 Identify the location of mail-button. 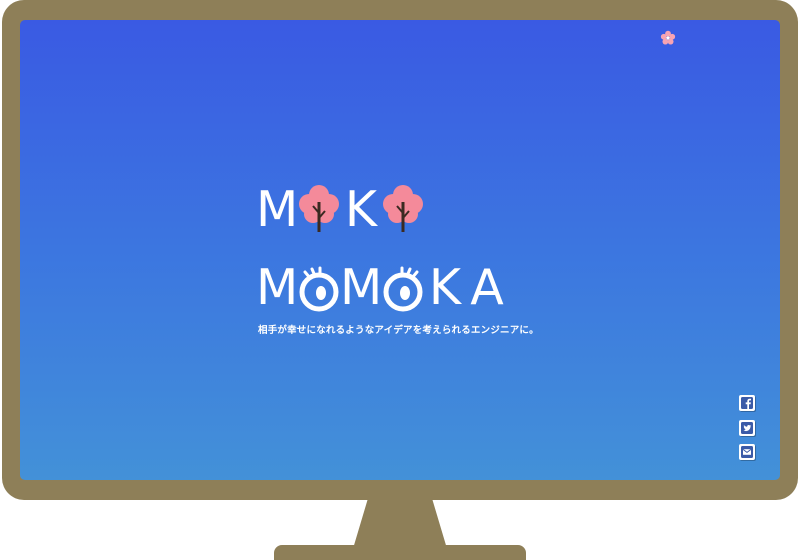
(747, 452).